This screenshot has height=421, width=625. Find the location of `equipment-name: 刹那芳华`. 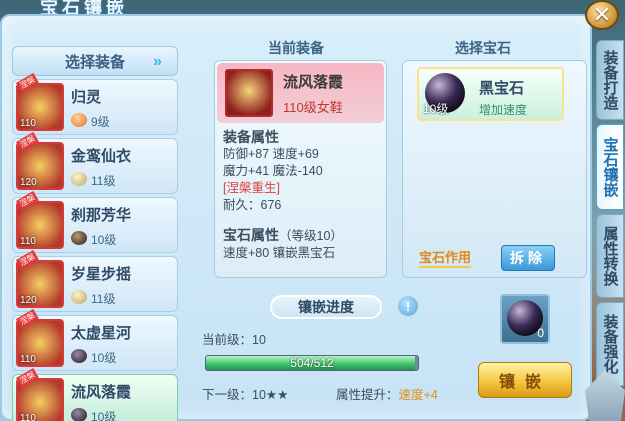

equipment-name: 刹那芳华 is located at coordinates (101, 215).